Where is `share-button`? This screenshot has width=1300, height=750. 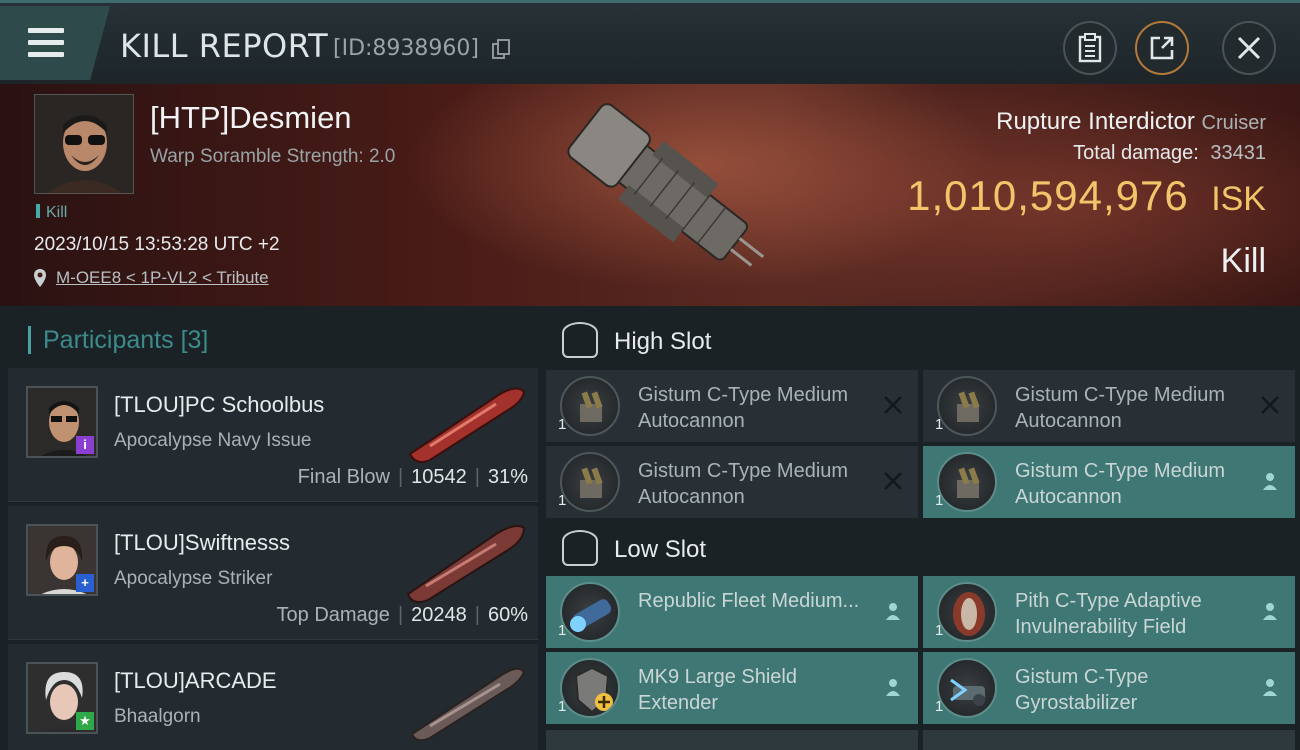 share-button is located at coordinates (1162, 48).